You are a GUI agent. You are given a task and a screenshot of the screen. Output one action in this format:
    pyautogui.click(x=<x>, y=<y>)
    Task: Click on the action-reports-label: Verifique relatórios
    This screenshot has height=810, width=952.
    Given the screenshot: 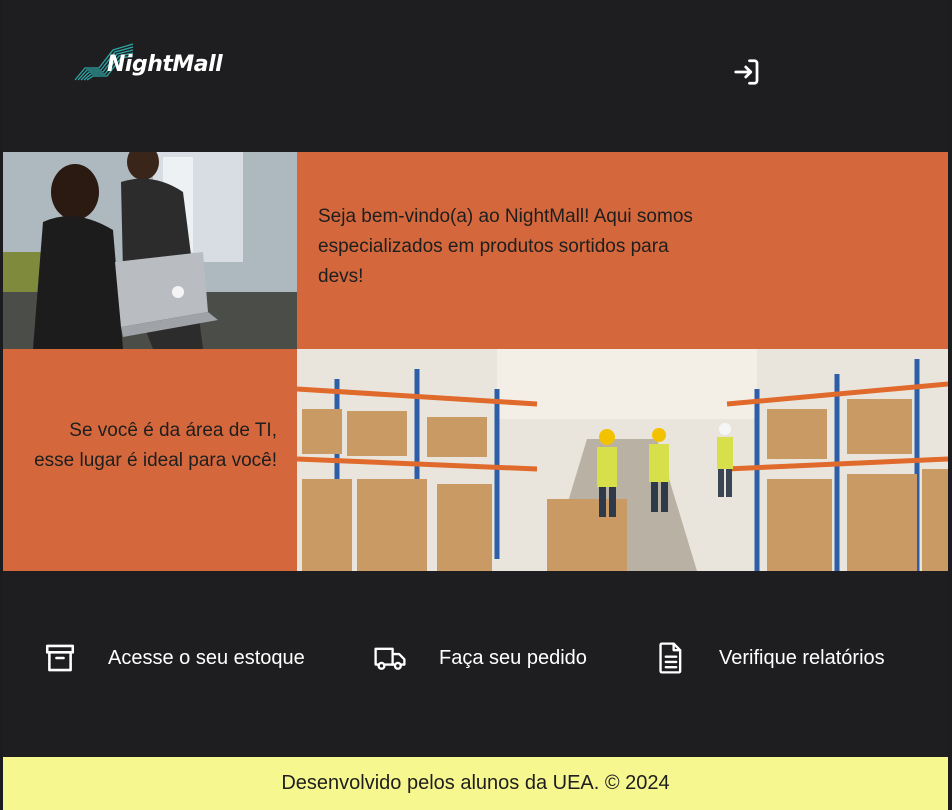 What is the action you would take?
    pyautogui.click(x=802, y=657)
    